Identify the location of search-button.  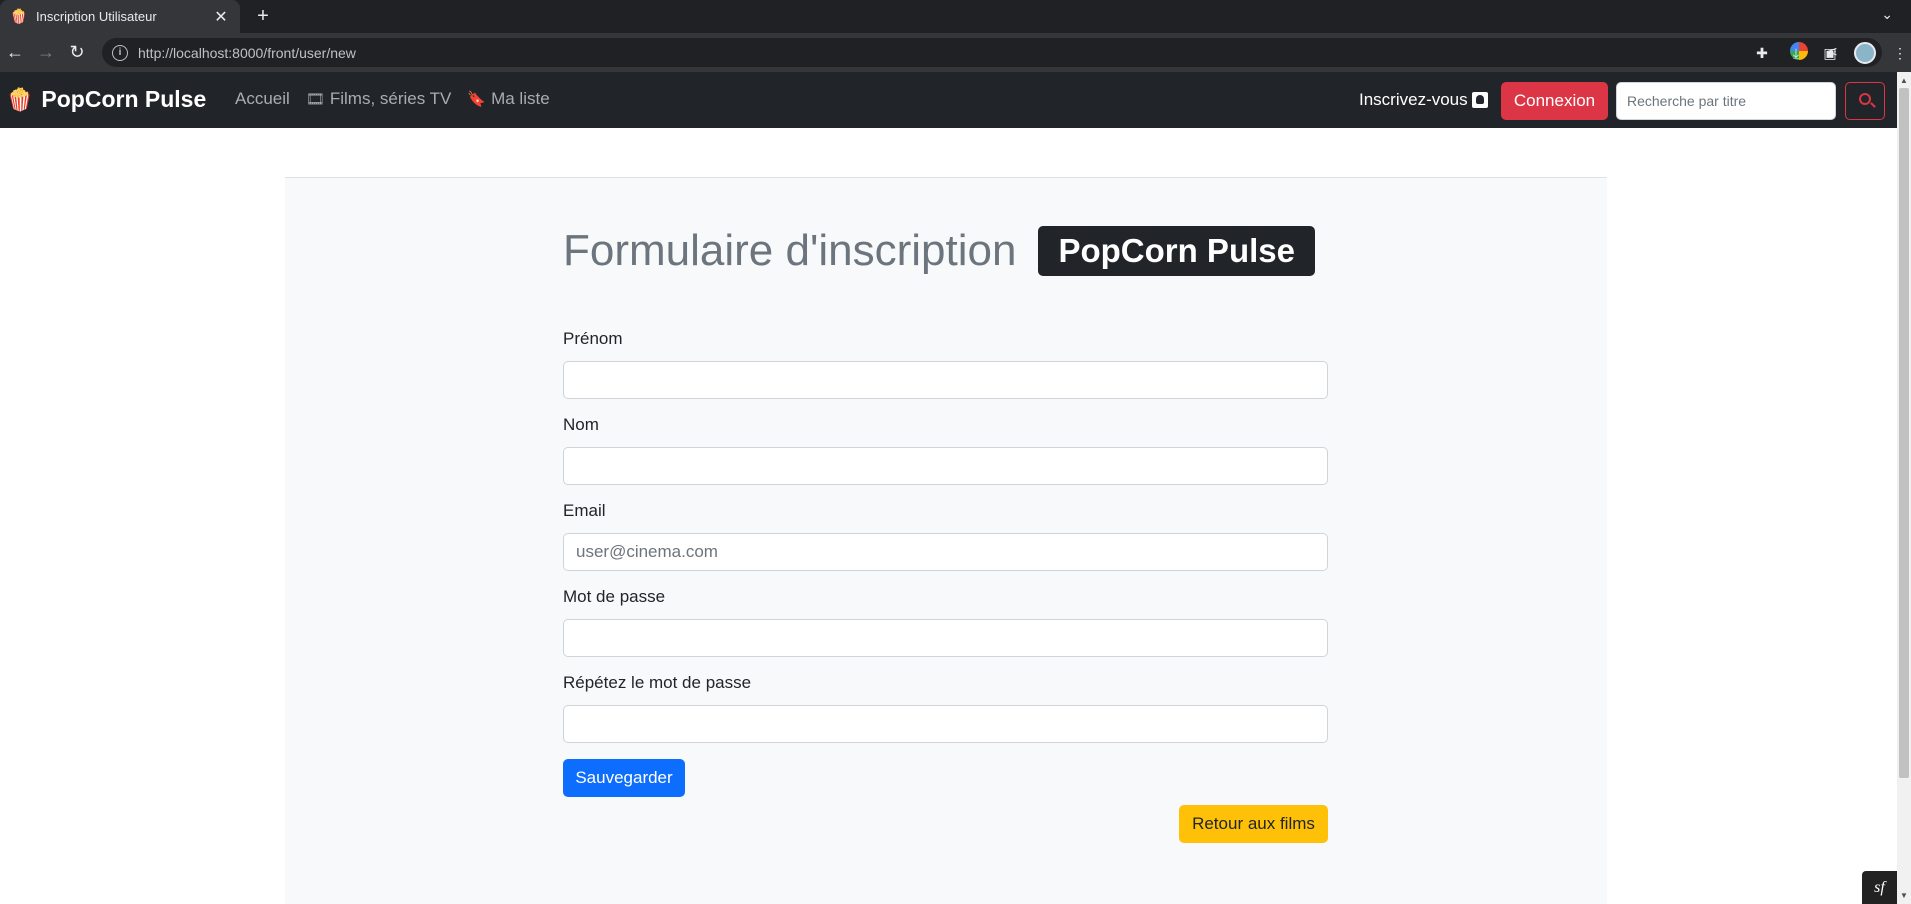
(1865, 101).